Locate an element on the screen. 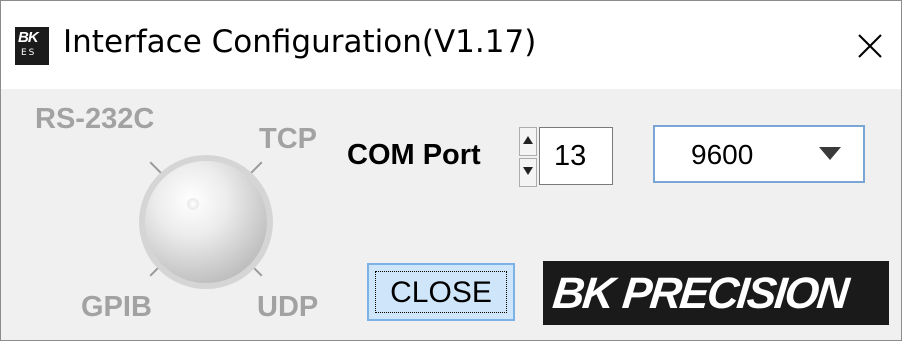 Image resolution: width=902 pixels, height=341 pixels. spinner-down-icon is located at coordinates (528, 171).